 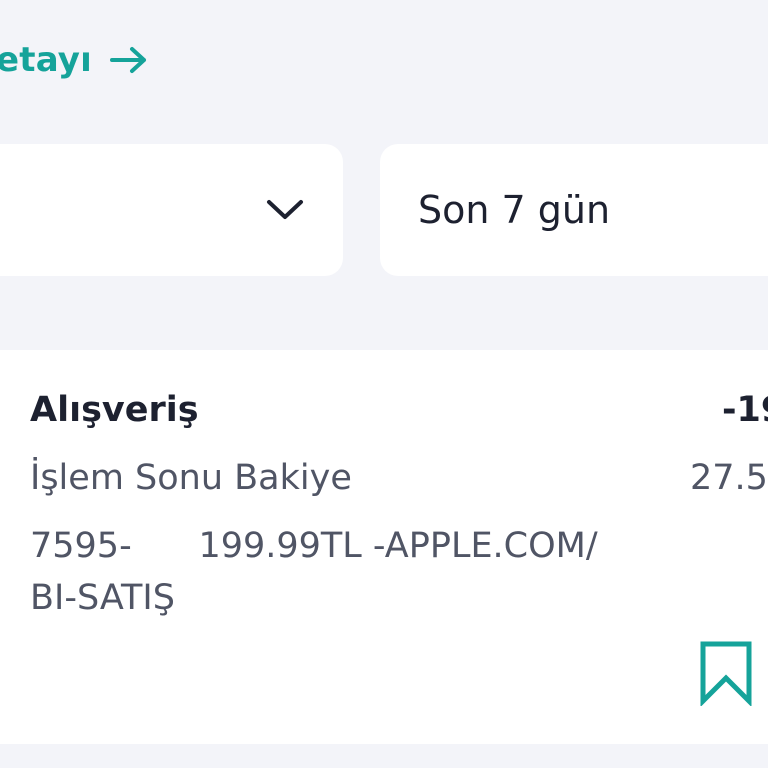 What do you see at coordinates (729, 478) in the screenshot?
I see `balance-value: 27.5` at bounding box center [729, 478].